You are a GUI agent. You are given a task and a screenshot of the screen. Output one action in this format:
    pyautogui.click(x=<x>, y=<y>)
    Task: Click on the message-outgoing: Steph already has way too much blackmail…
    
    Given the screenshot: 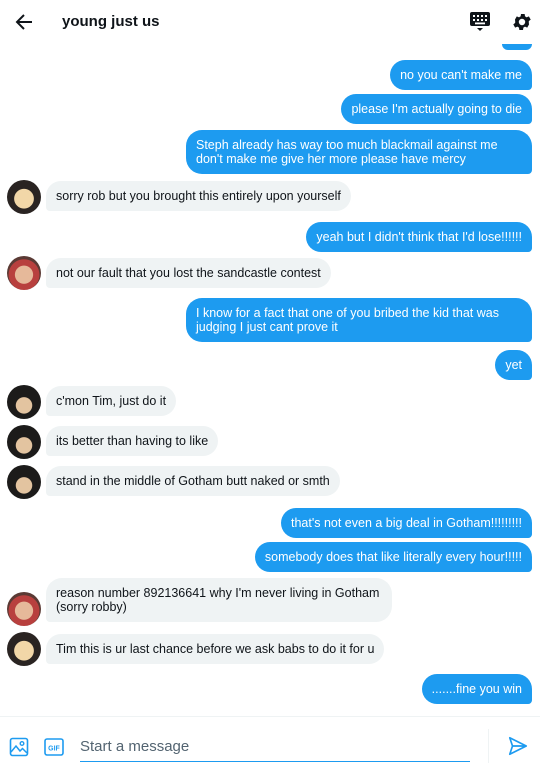 What is the action you would take?
    pyautogui.click(x=359, y=152)
    